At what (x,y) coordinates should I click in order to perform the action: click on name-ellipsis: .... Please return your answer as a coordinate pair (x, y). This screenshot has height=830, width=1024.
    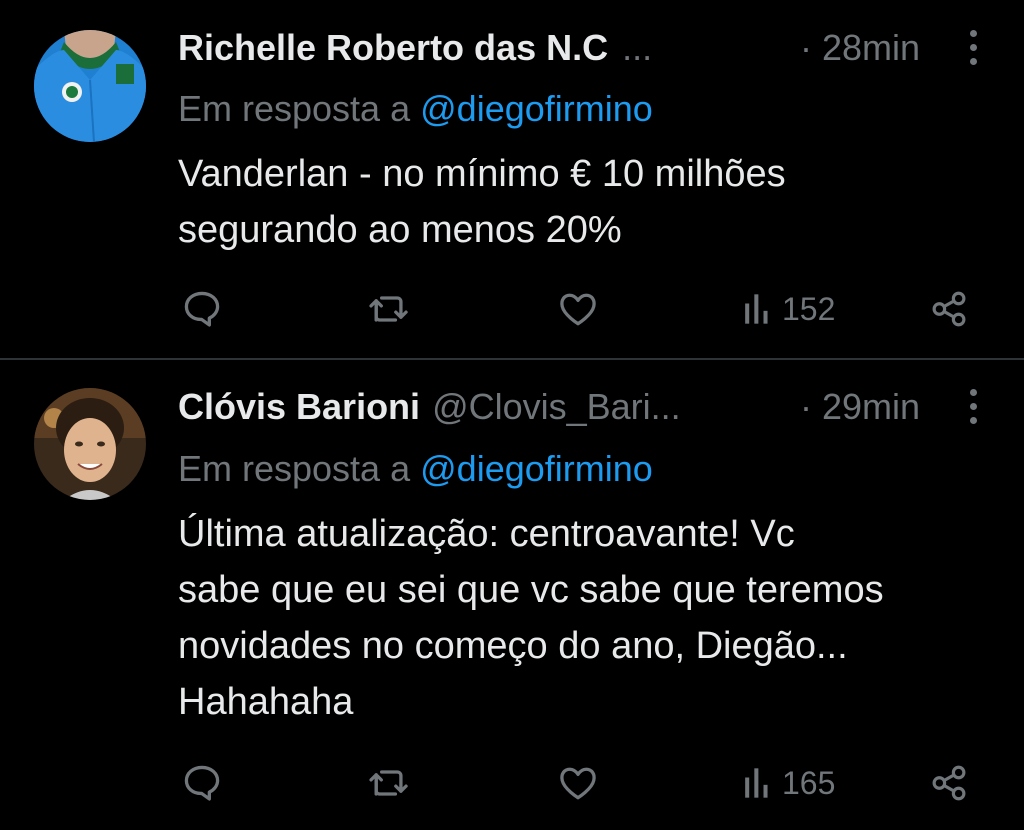
    Looking at the image, I should click on (637, 47).